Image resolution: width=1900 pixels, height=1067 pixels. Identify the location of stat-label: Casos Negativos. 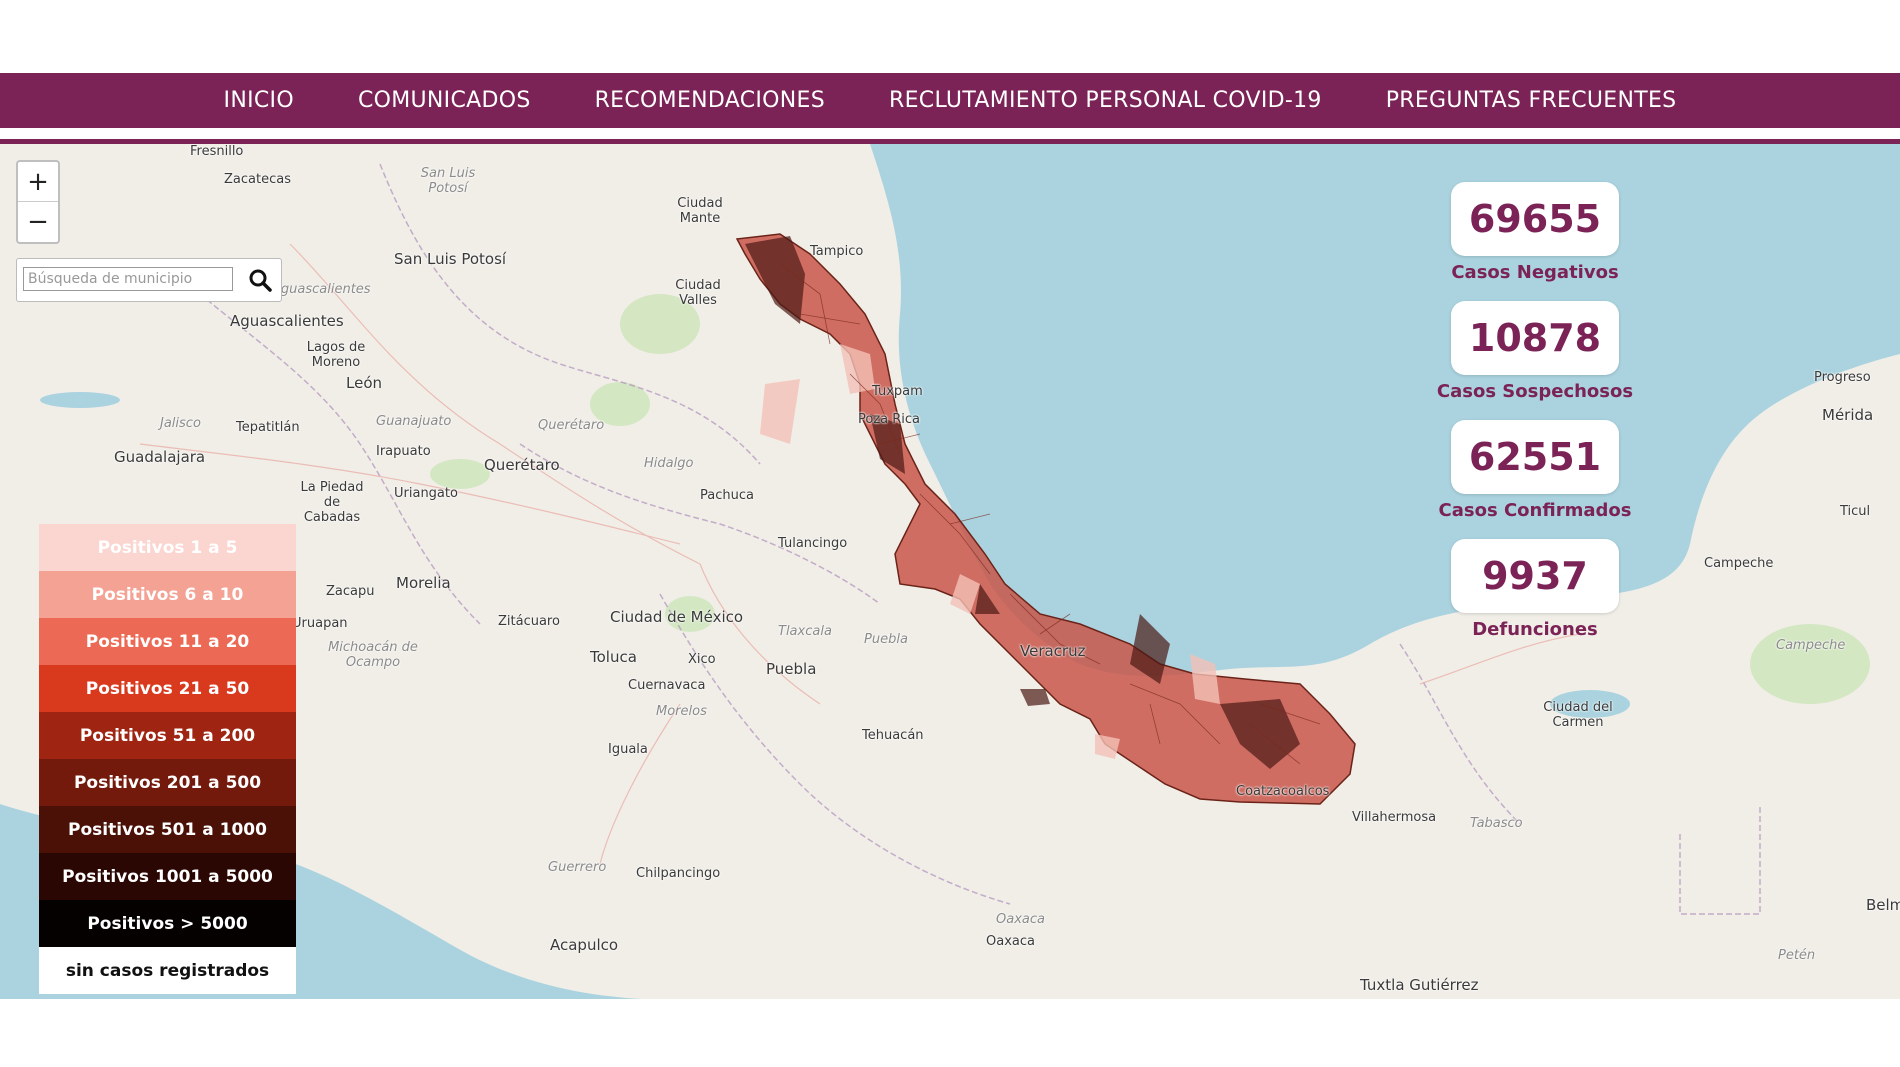
(1535, 272).